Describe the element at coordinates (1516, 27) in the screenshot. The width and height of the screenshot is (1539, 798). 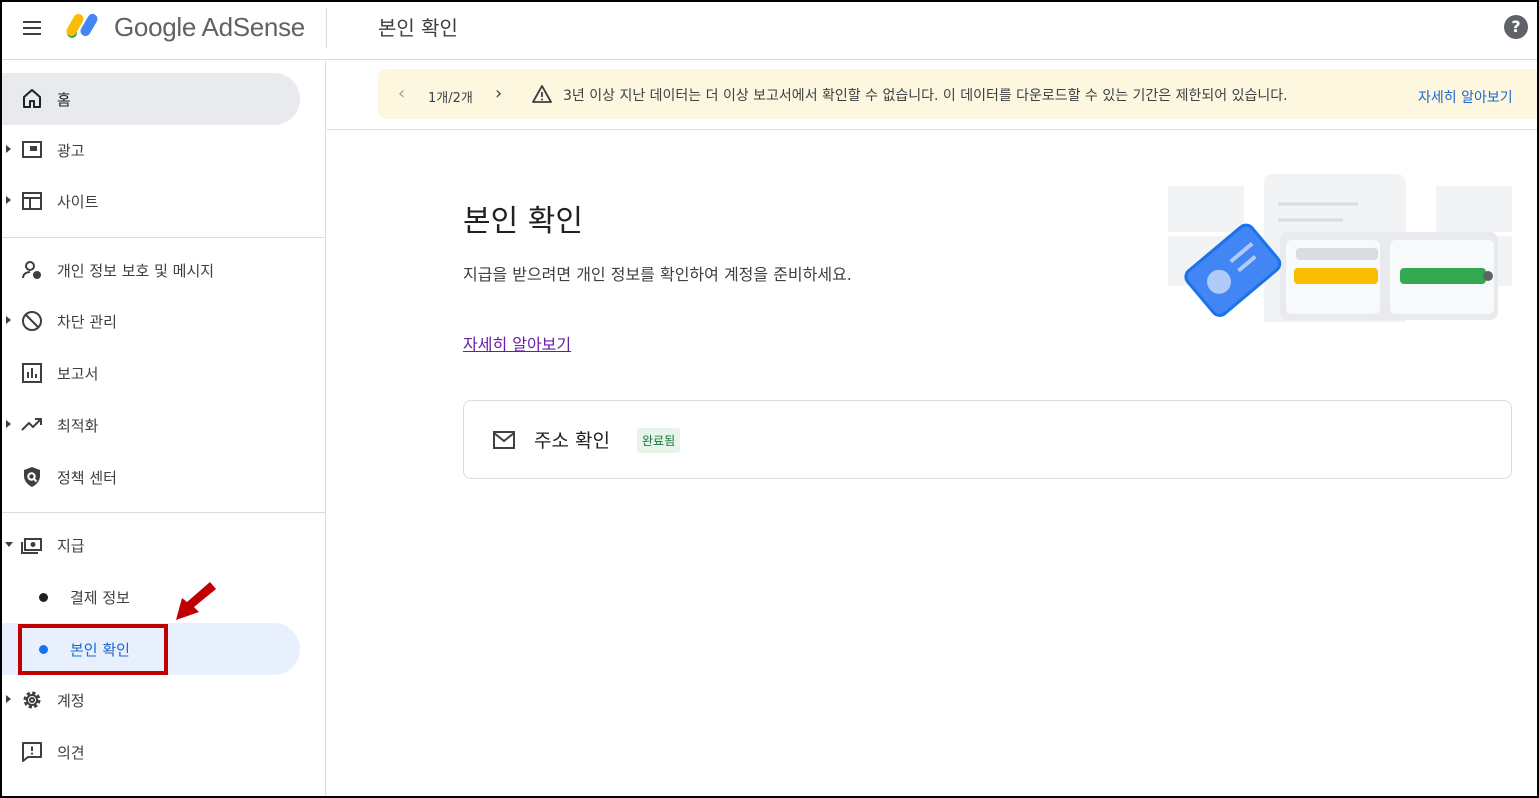
I see `help-icon: ?` at that location.